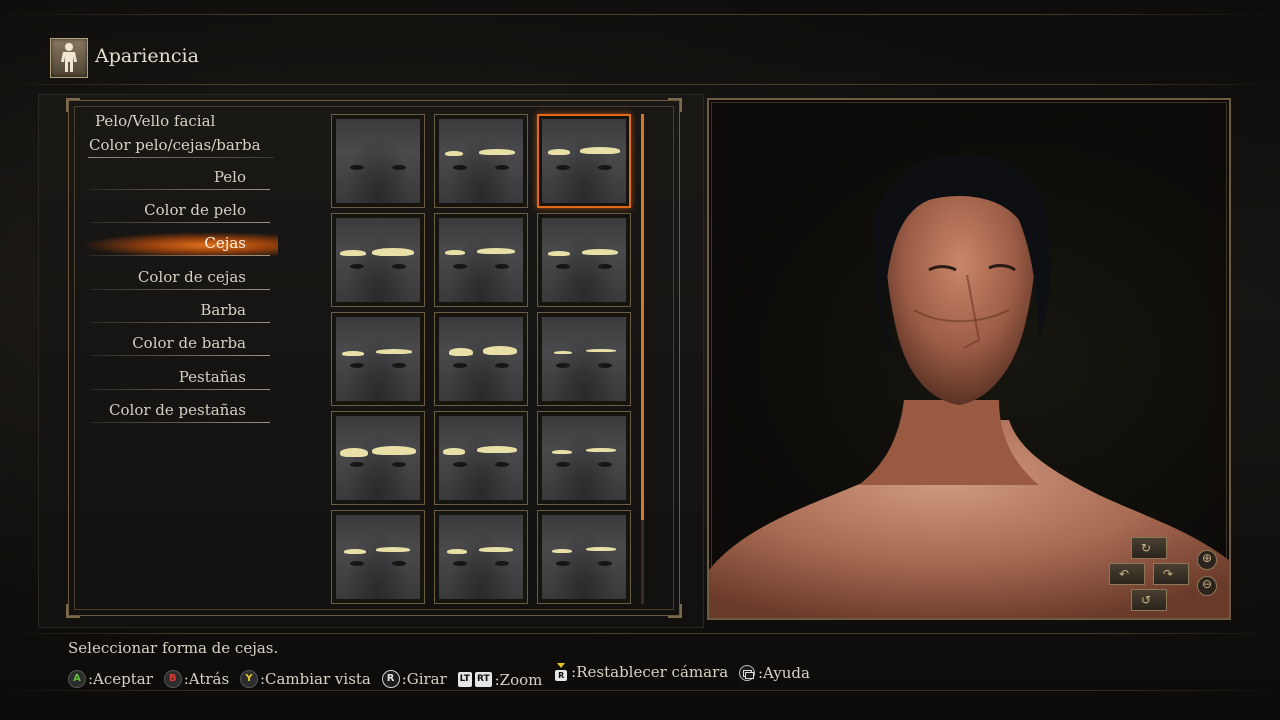 The image size is (1280, 720). Describe the element at coordinates (640, 14) in the screenshot. I see `top-divider` at that location.